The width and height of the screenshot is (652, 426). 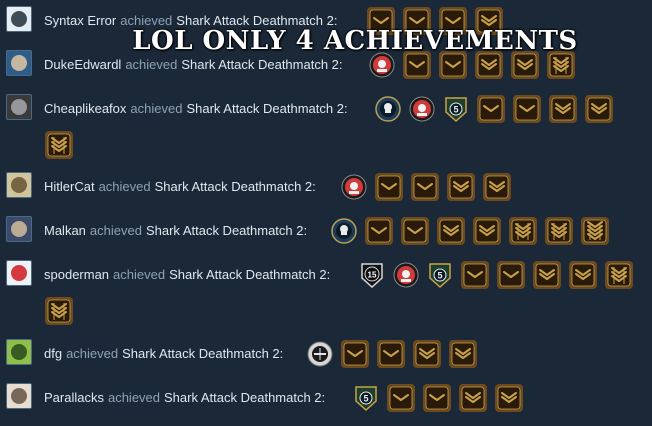 I want to click on soldier-avatar, so click(x=19, y=229).